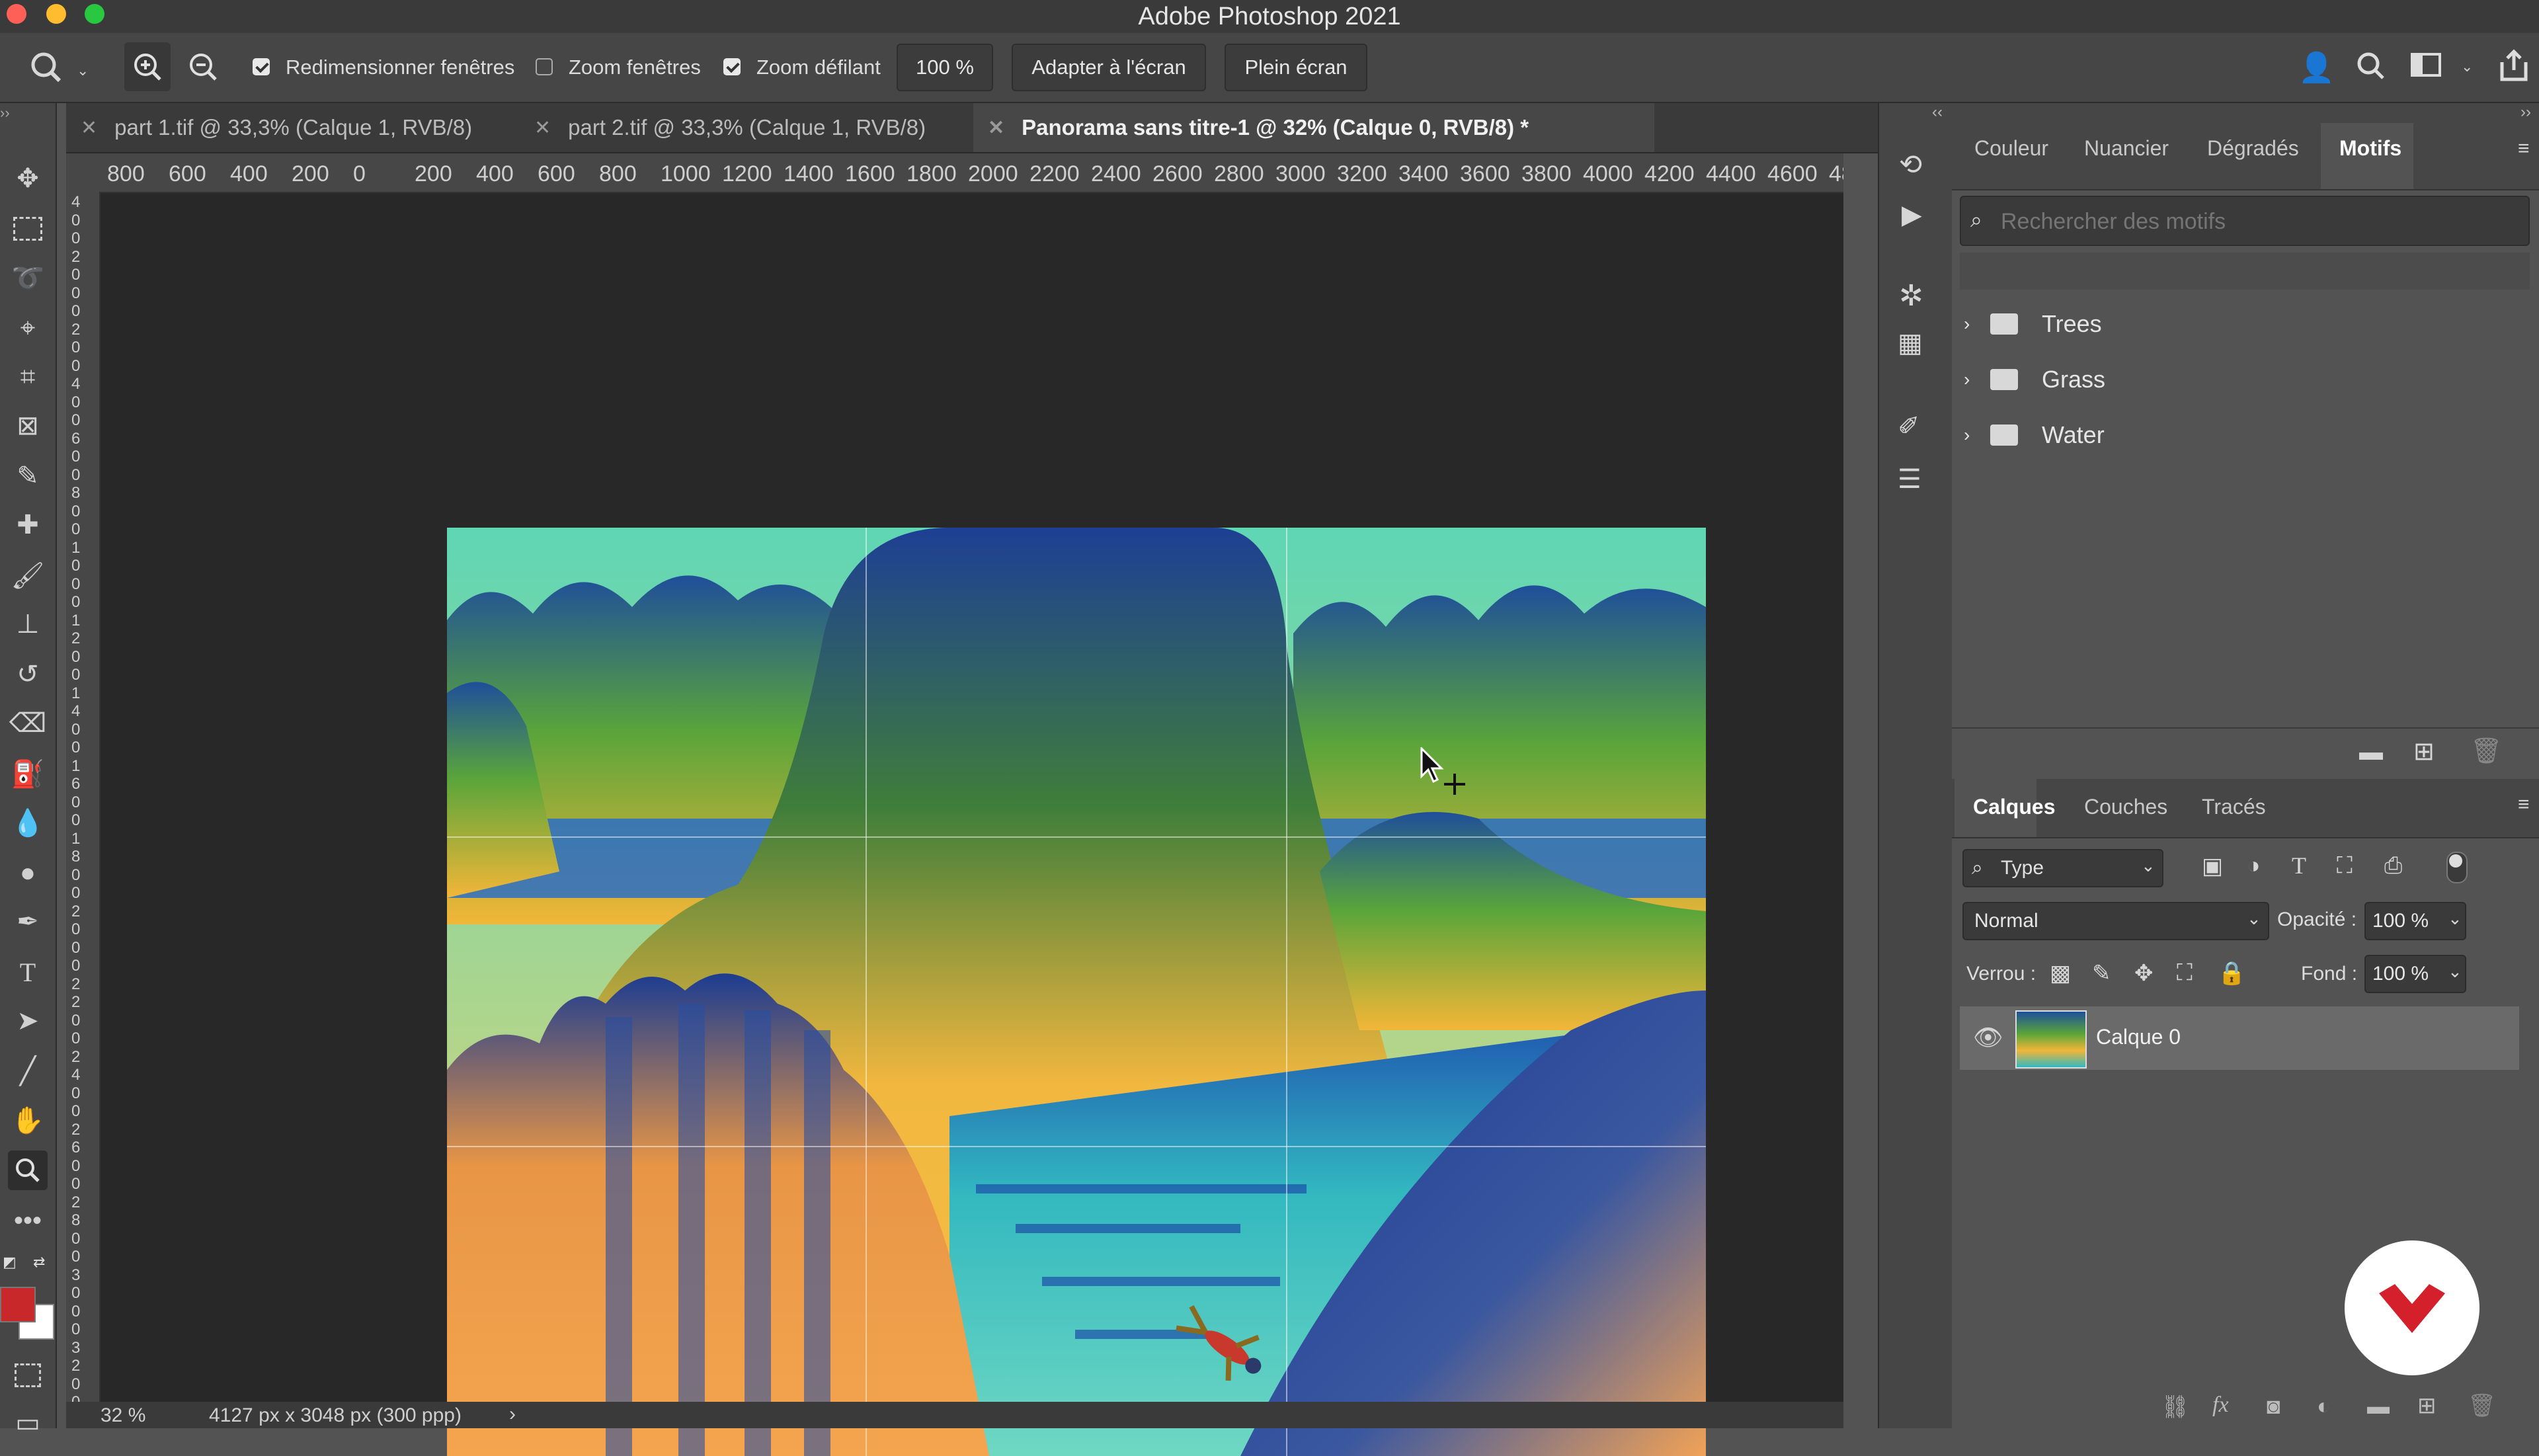 The width and height of the screenshot is (2539, 1456). I want to click on healing-brush-tool-icon: ✚, so click(28, 525).